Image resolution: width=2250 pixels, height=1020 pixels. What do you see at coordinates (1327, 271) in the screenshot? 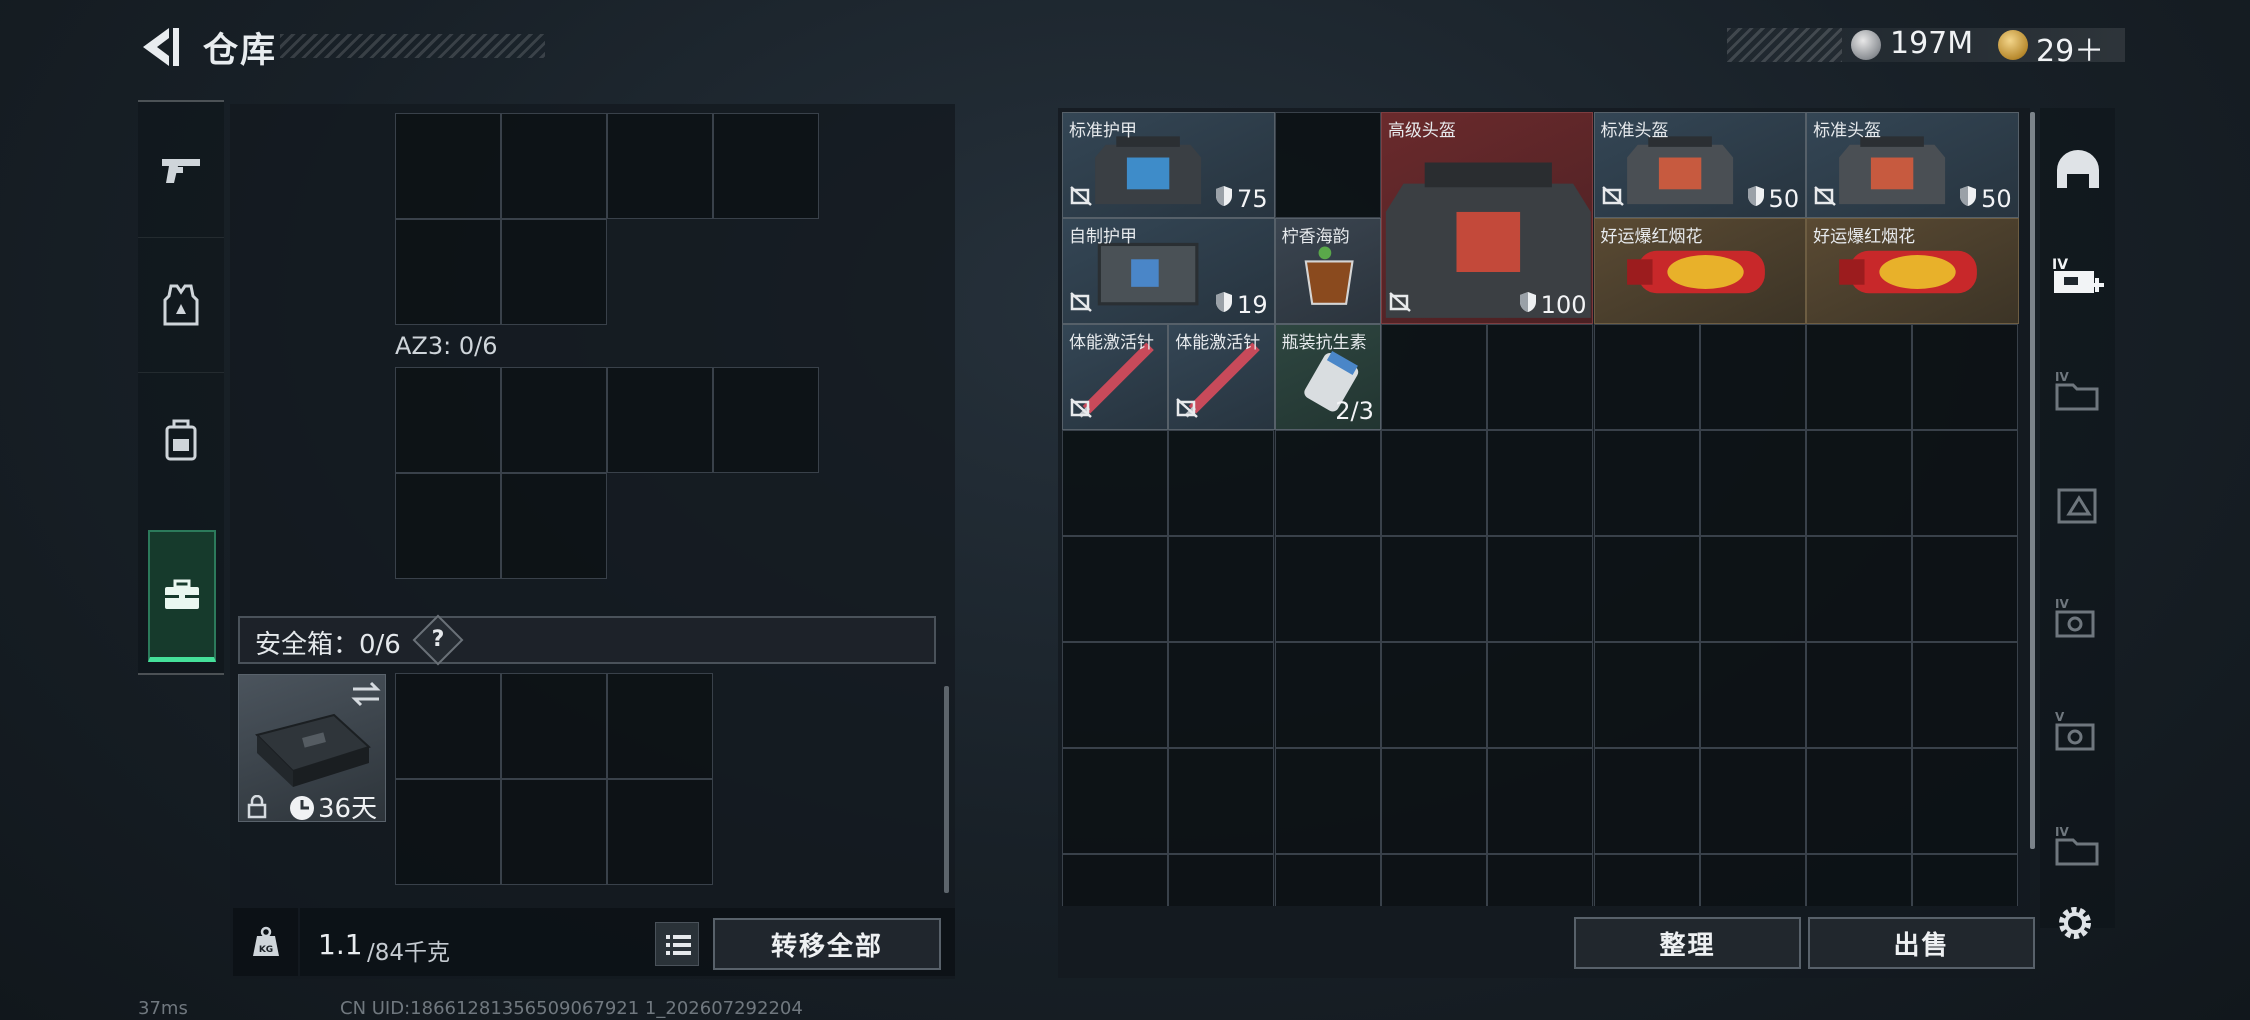
I see `stash-item: 柠香海韵` at bounding box center [1327, 271].